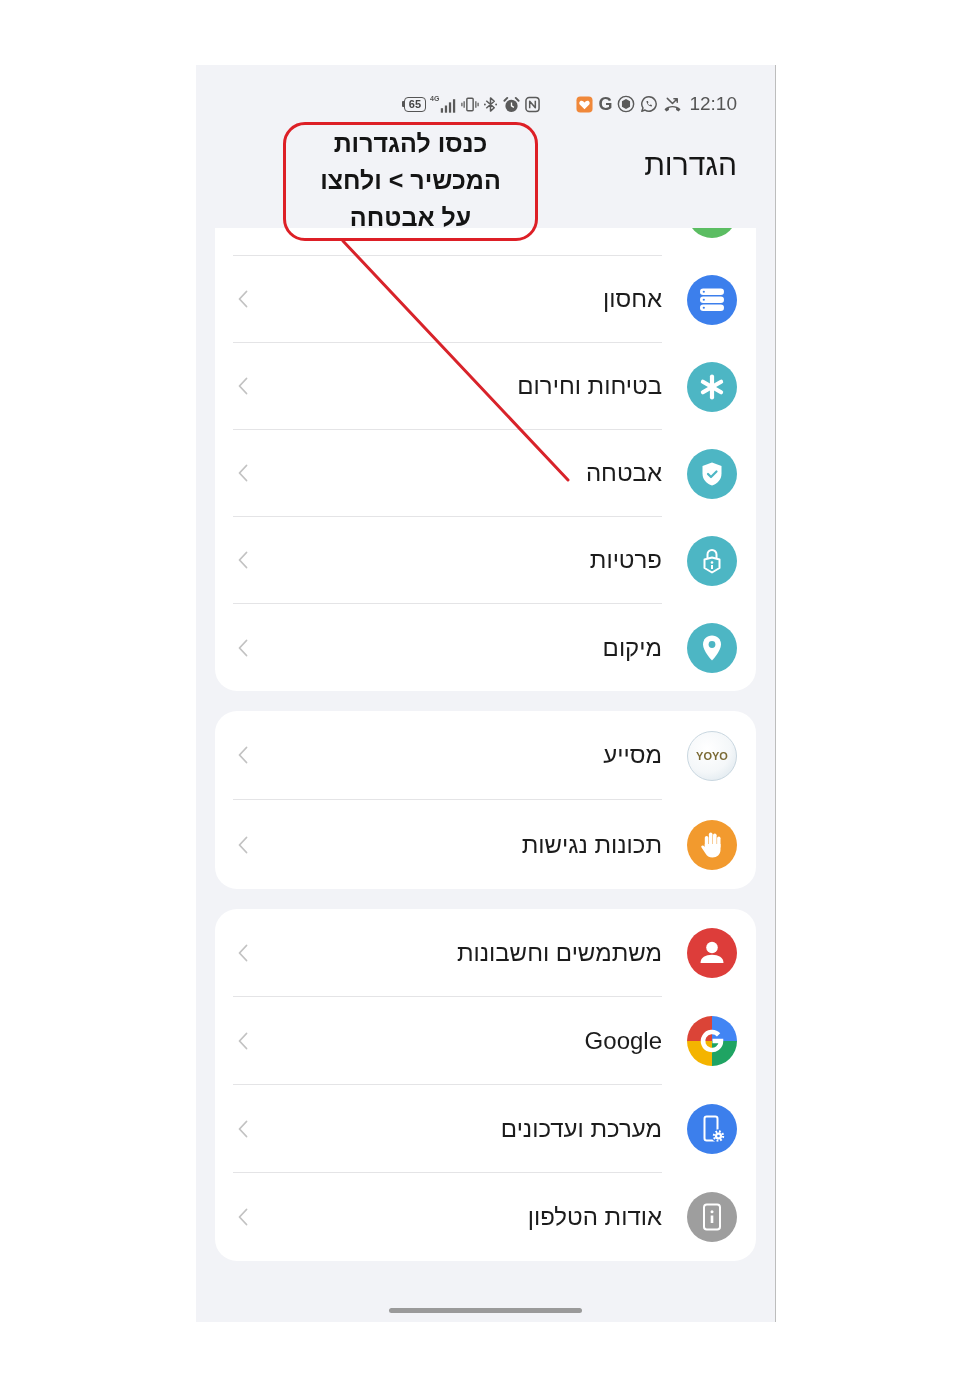  What do you see at coordinates (625, 560) in the screenshot?
I see `setting-label: פרטיות` at bounding box center [625, 560].